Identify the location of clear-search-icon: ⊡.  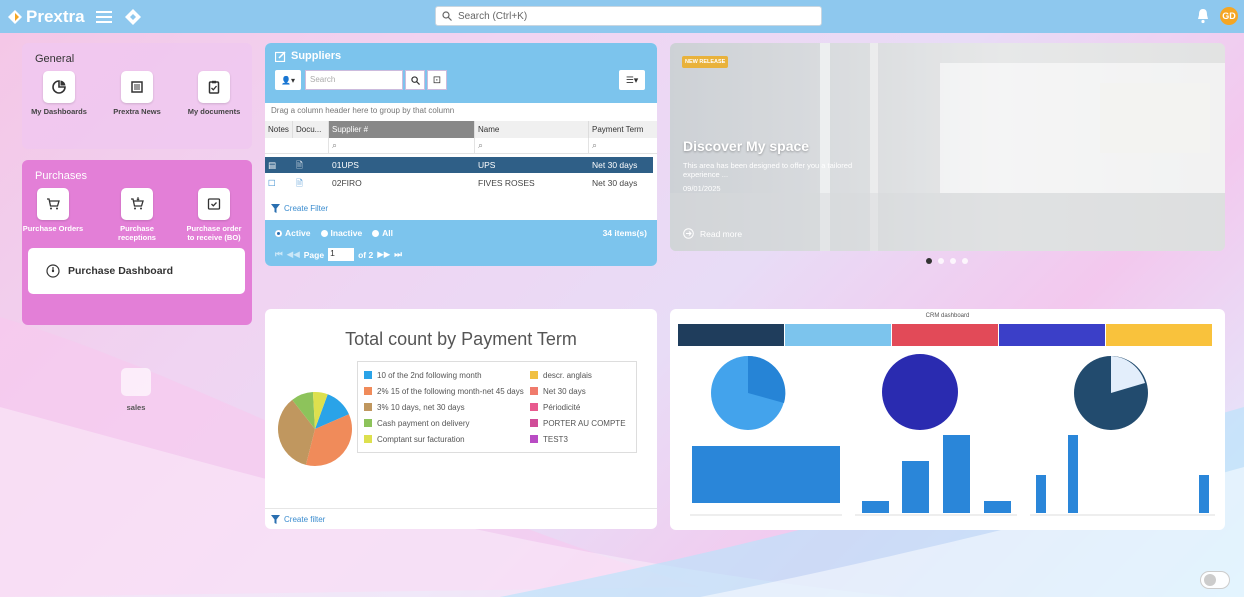
(437, 80).